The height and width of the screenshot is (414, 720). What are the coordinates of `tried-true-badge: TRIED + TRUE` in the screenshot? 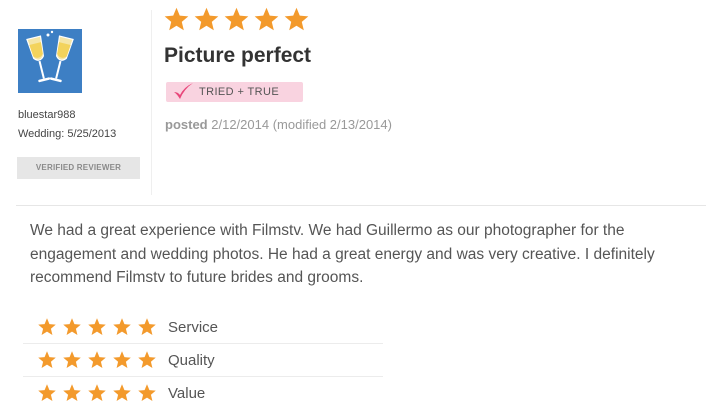 It's located at (234, 92).